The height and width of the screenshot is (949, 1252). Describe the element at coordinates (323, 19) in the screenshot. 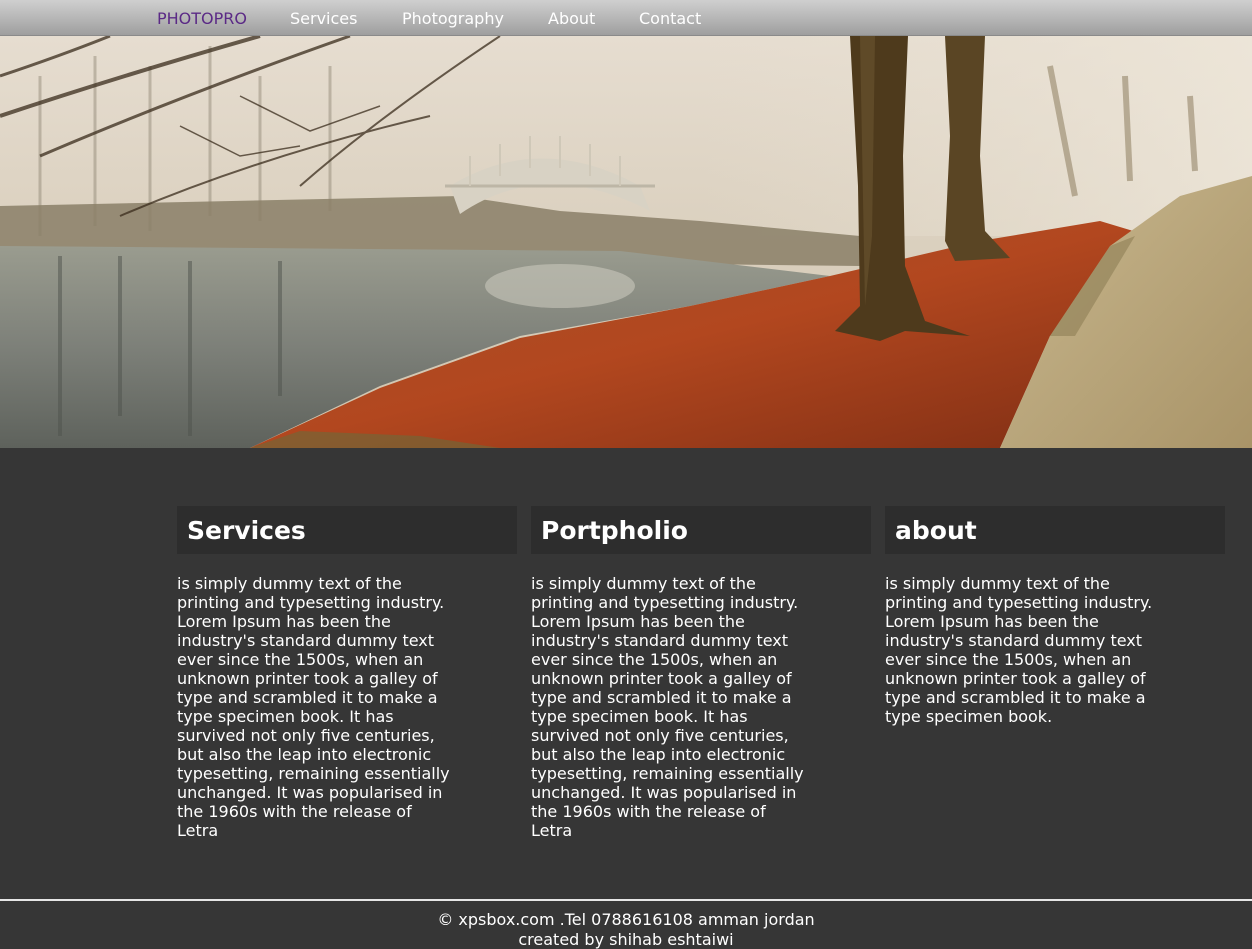

I see `nav-link-services: Services` at that location.